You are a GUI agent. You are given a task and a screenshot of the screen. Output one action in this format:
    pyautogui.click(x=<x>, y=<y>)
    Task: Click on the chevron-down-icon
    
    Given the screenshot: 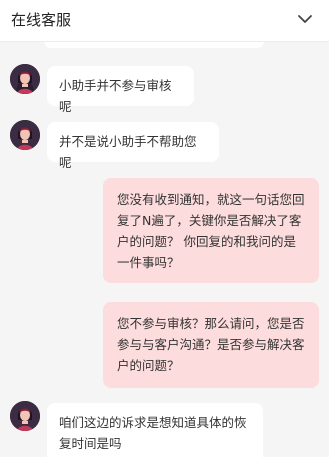 What is the action you would take?
    pyautogui.click(x=305, y=19)
    